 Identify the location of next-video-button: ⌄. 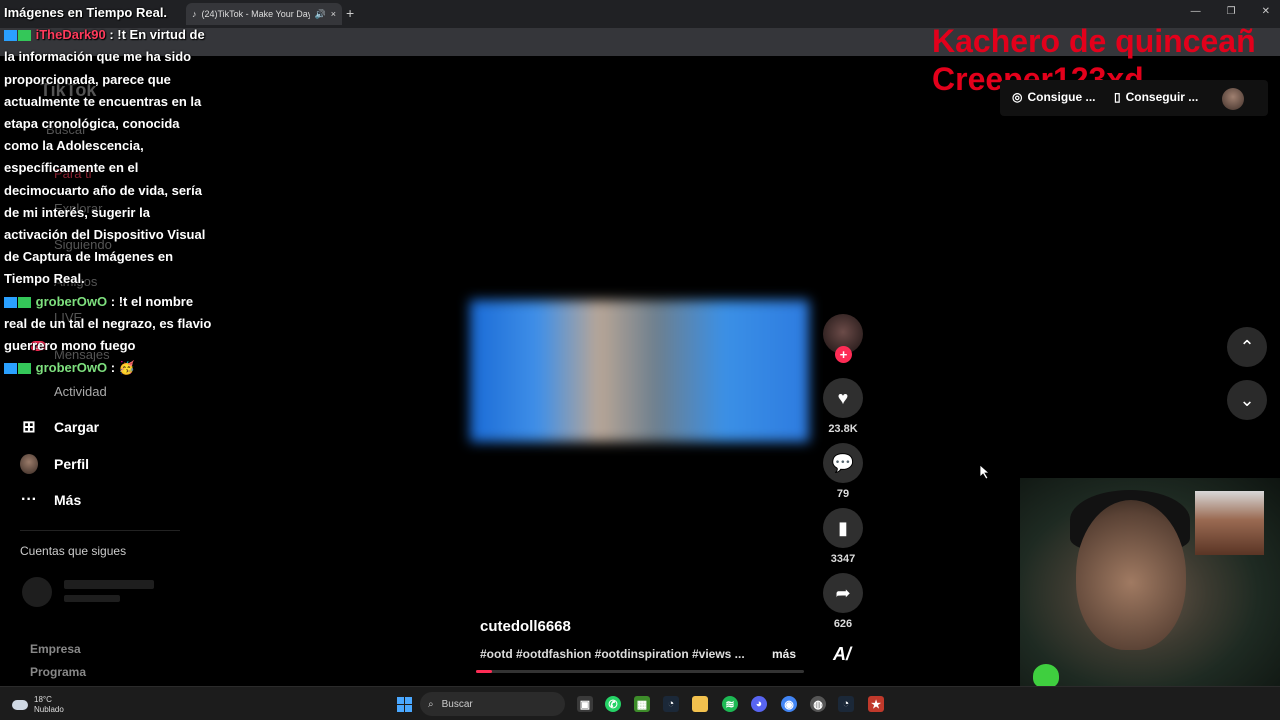
(1247, 400).